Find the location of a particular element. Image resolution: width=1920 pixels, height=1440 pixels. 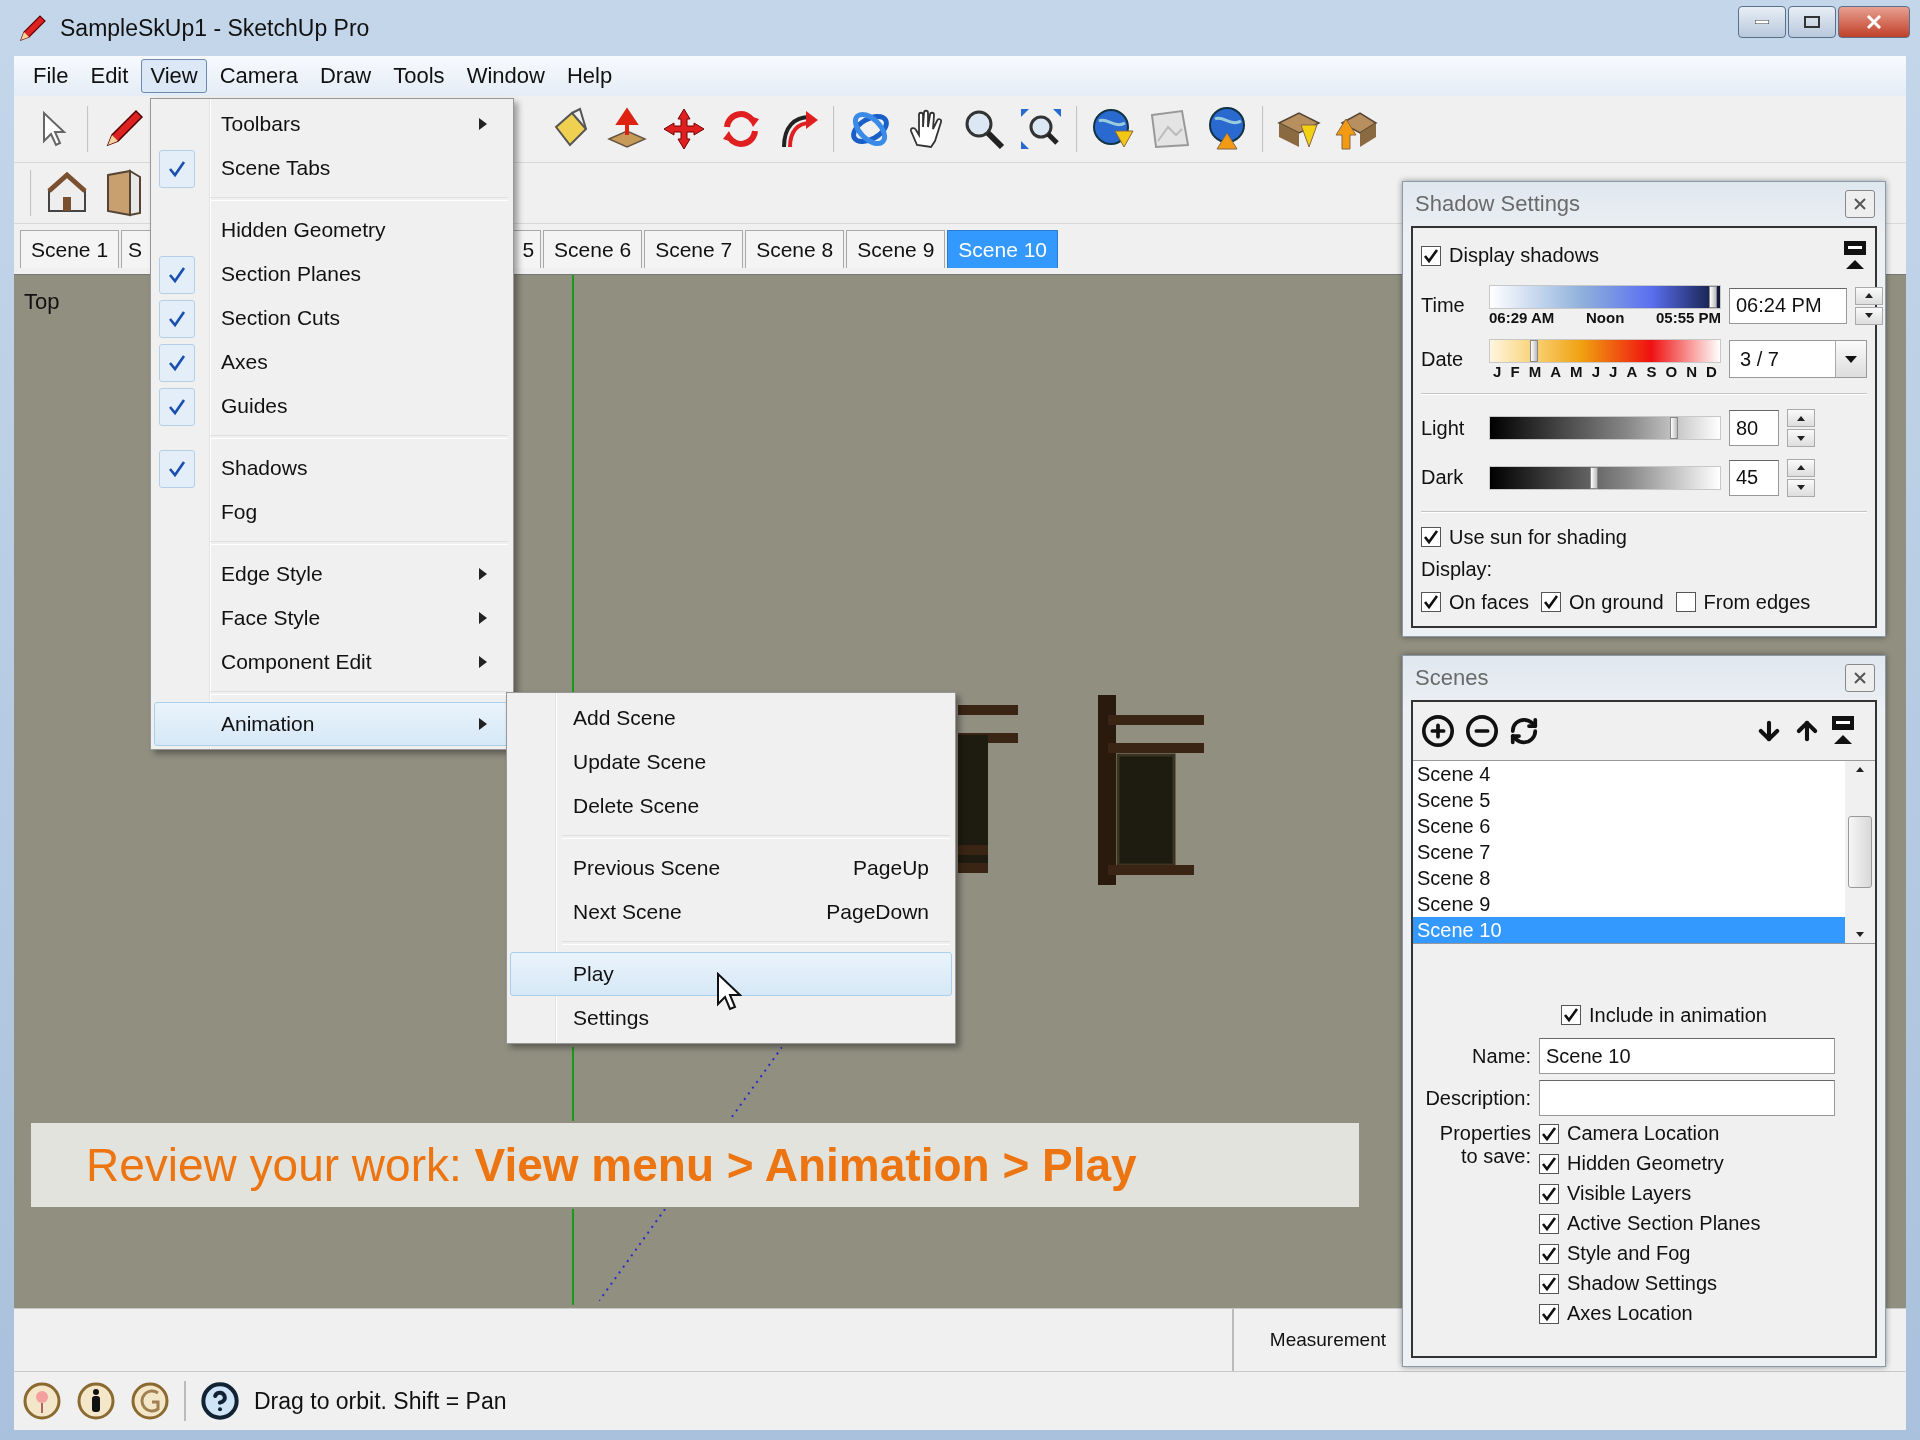

scene-list-item: Scene 9 is located at coordinates (1629, 904).